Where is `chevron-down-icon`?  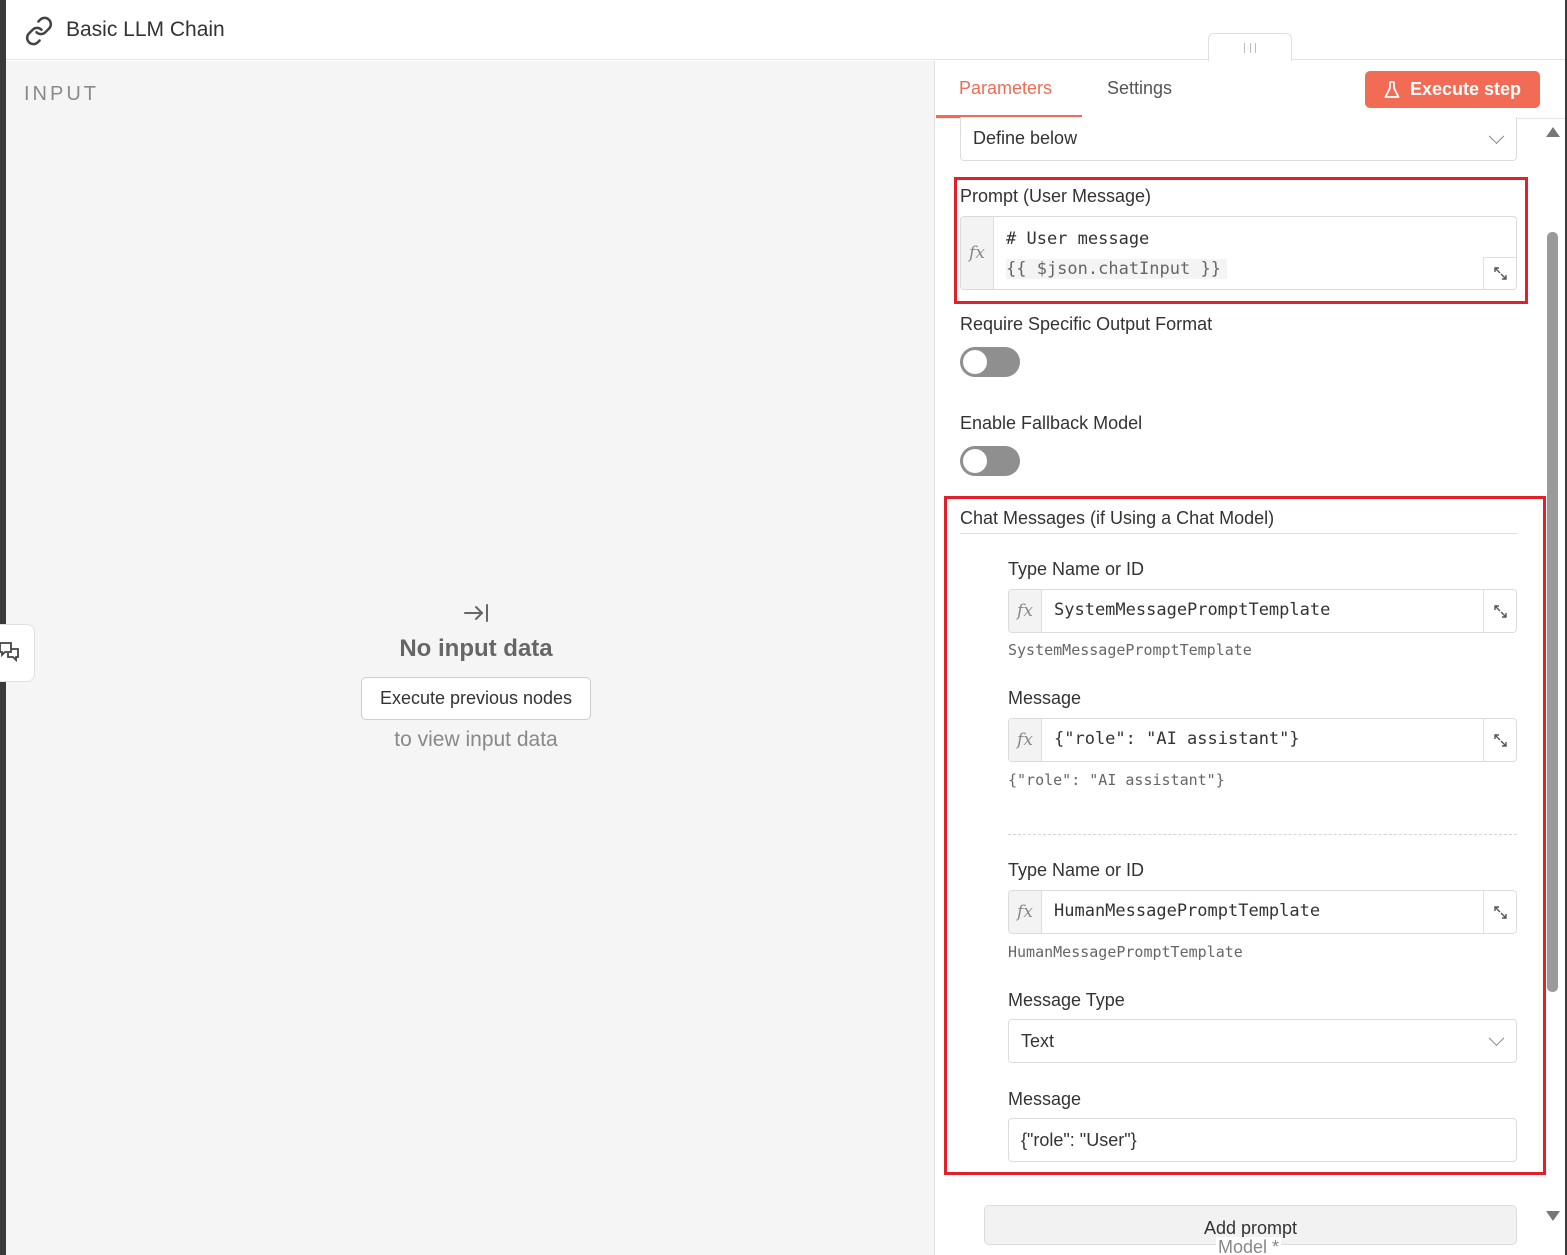 chevron-down-icon is located at coordinates (1496, 135).